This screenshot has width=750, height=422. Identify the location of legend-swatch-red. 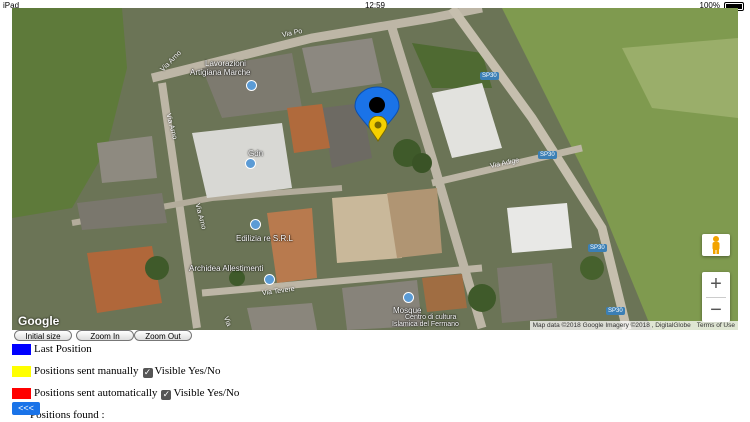
(21, 393).